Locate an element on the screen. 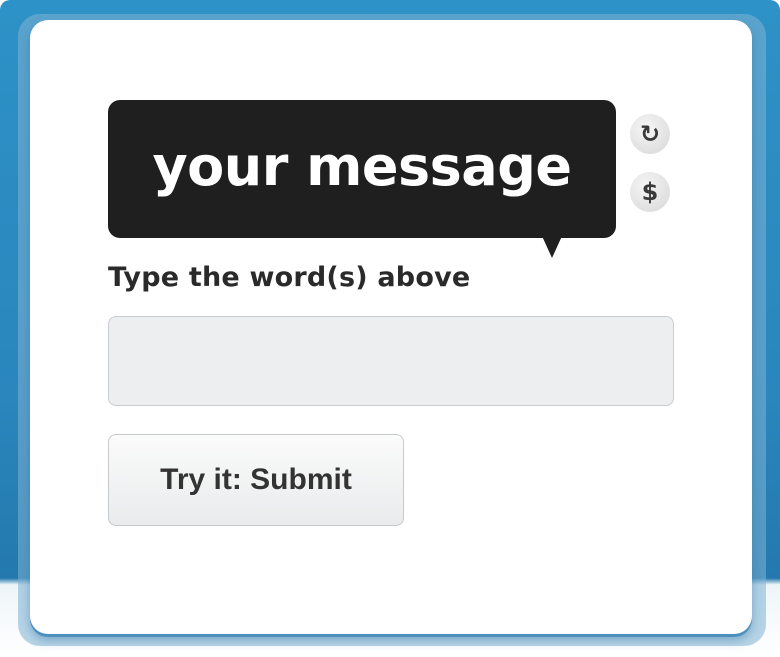 This screenshot has height=657, width=780. dollar-button: $ is located at coordinates (650, 192).